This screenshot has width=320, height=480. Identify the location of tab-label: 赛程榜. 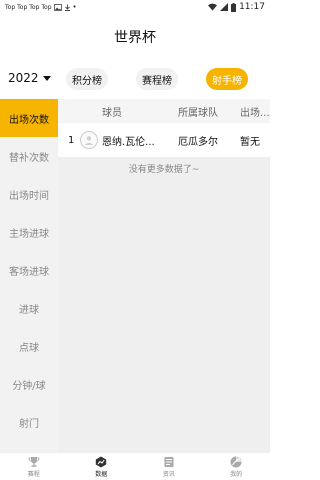
(157, 81).